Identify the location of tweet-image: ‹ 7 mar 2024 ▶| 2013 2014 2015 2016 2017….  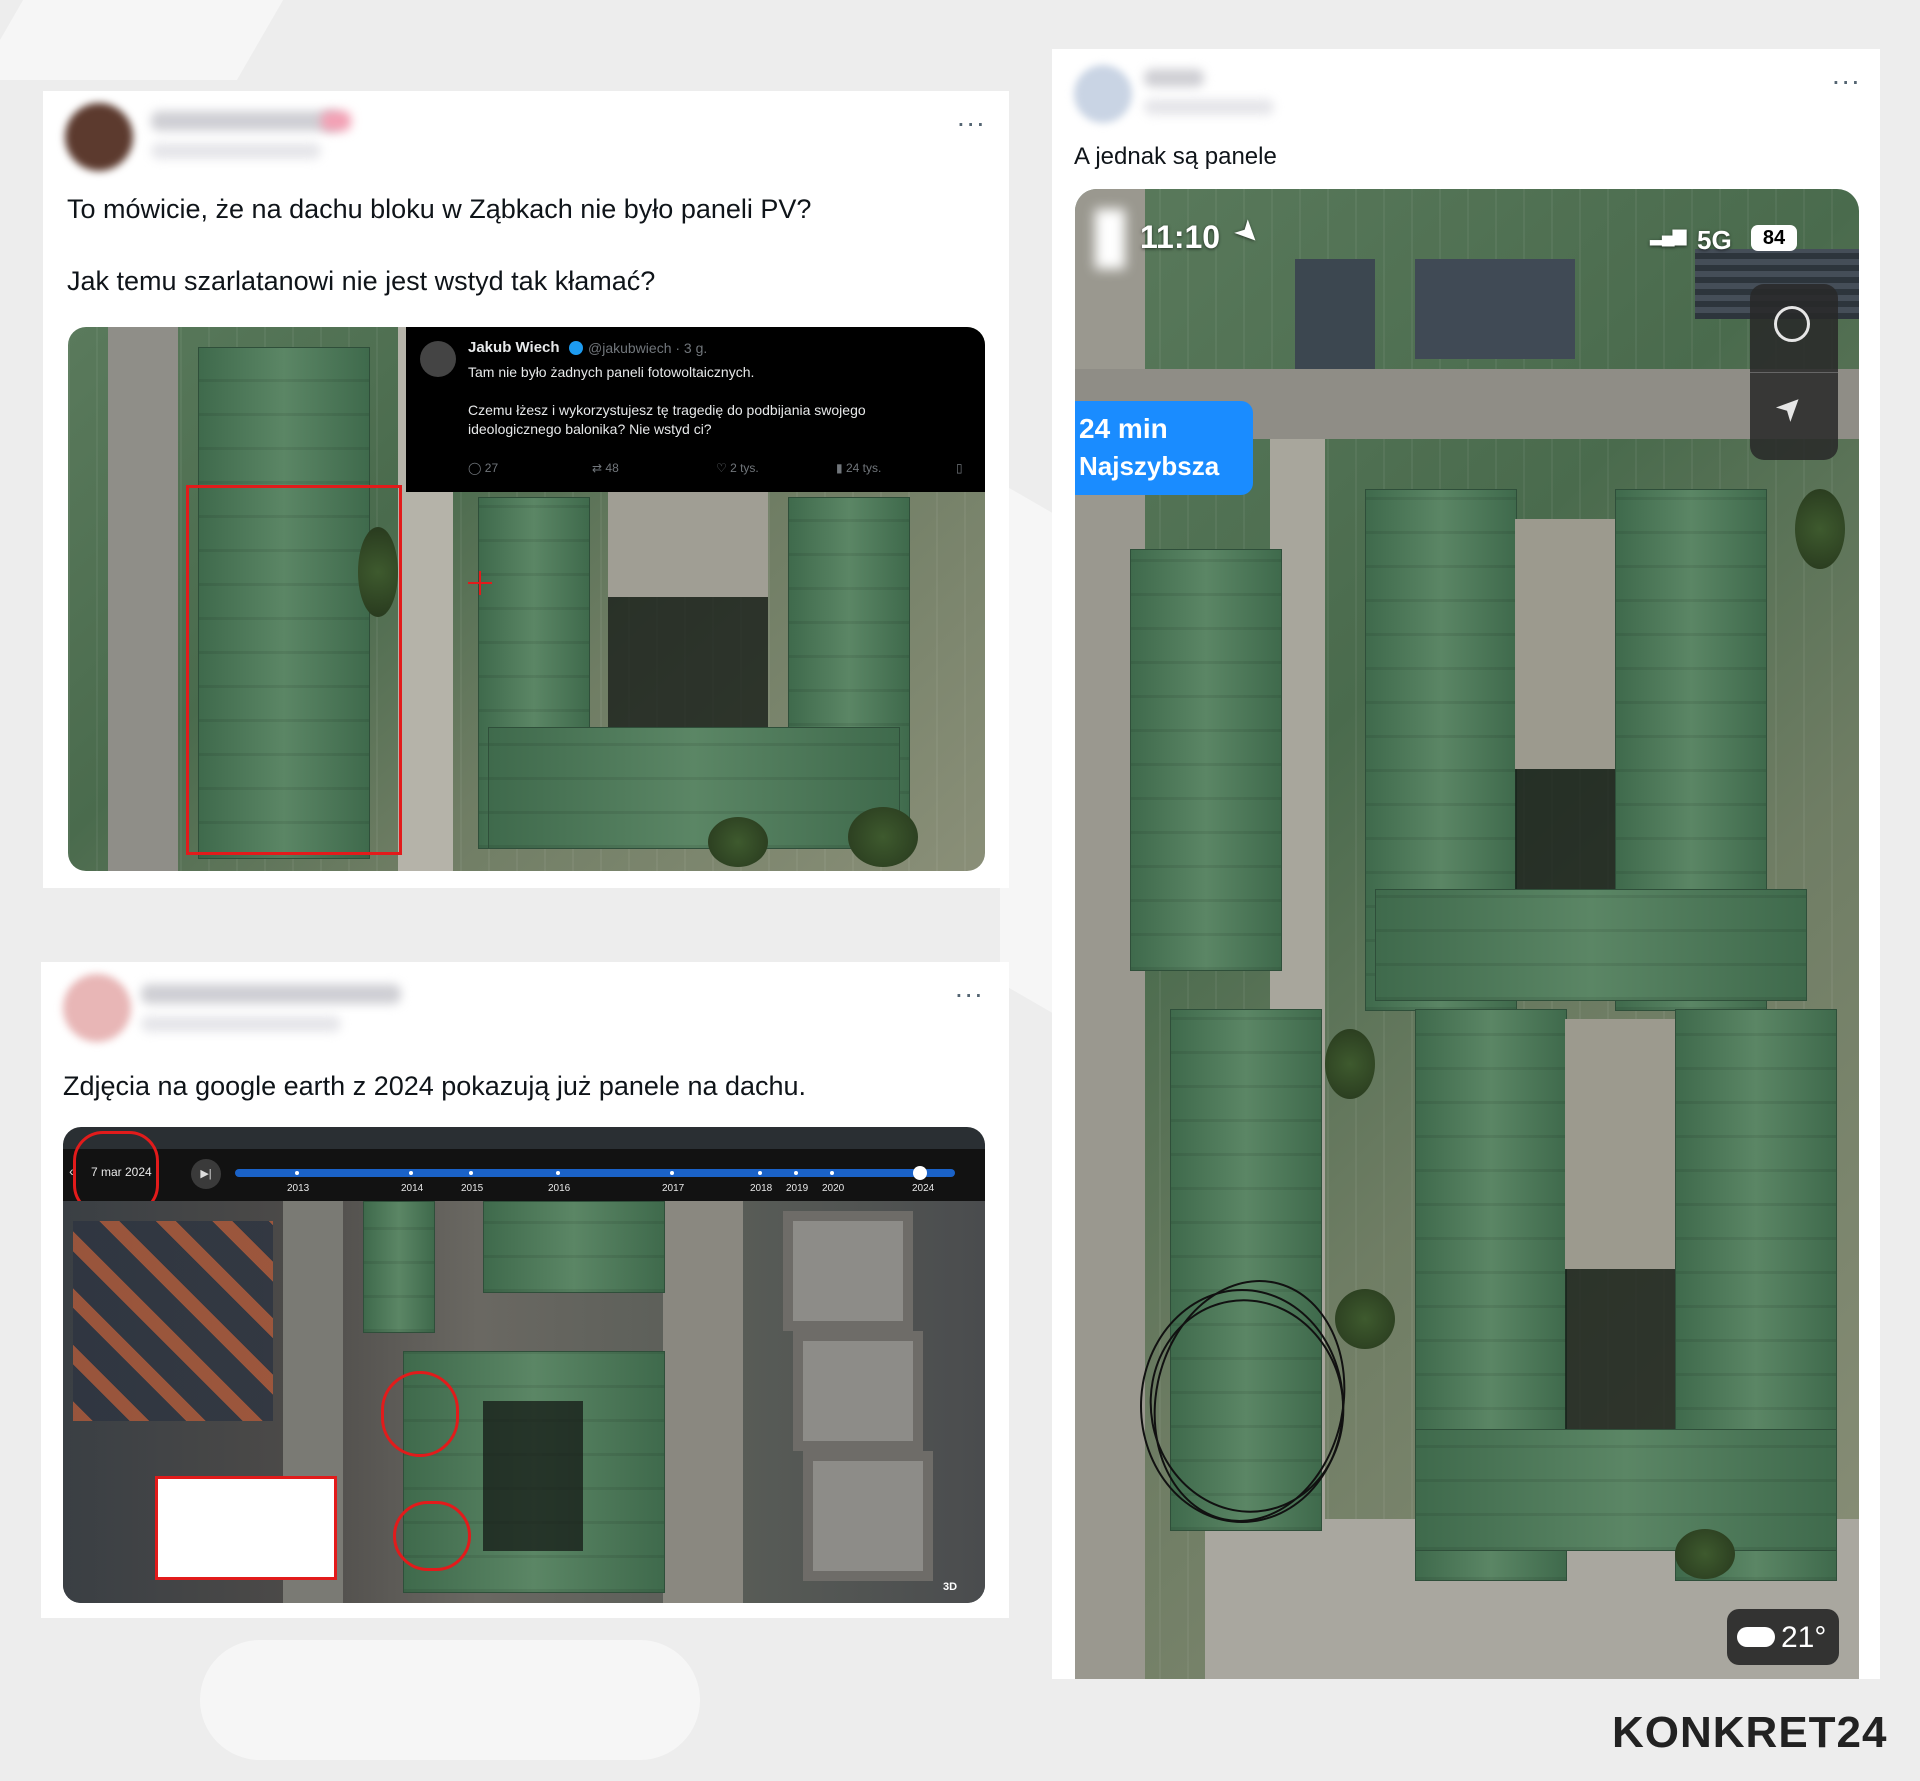
(524, 1365).